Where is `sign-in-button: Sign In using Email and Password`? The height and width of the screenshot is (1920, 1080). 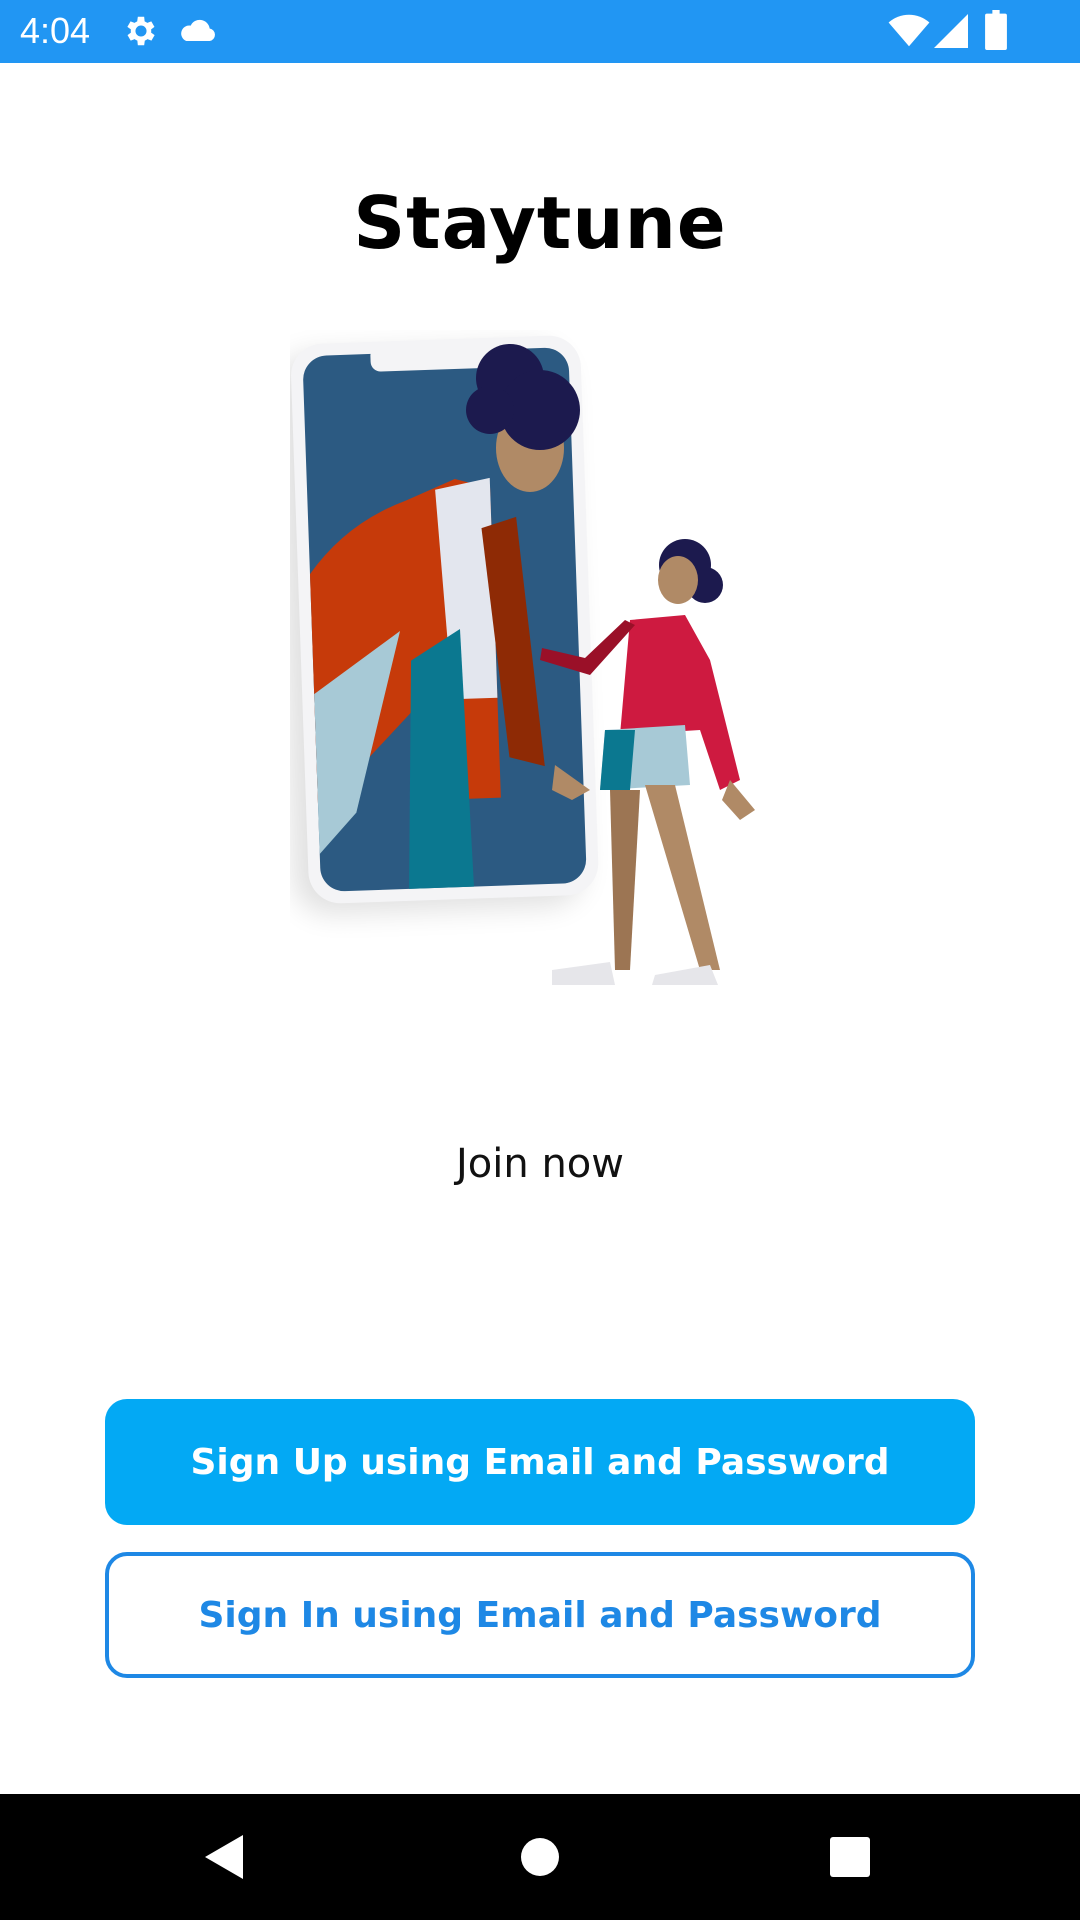
sign-in-button: Sign In using Email and Password is located at coordinates (540, 1615).